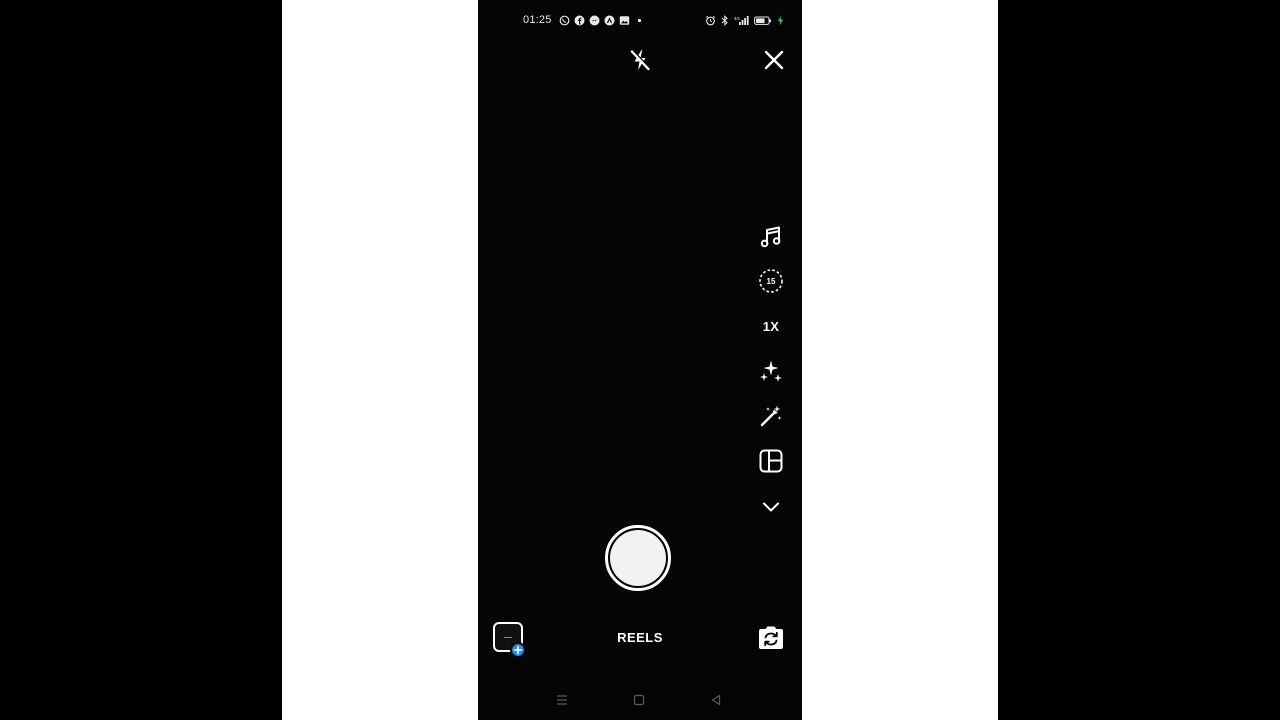 The image size is (1280, 720). What do you see at coordinates (710, 22) in the screenshot?
I see `alarm-icon` at bounding box center [710, 22].